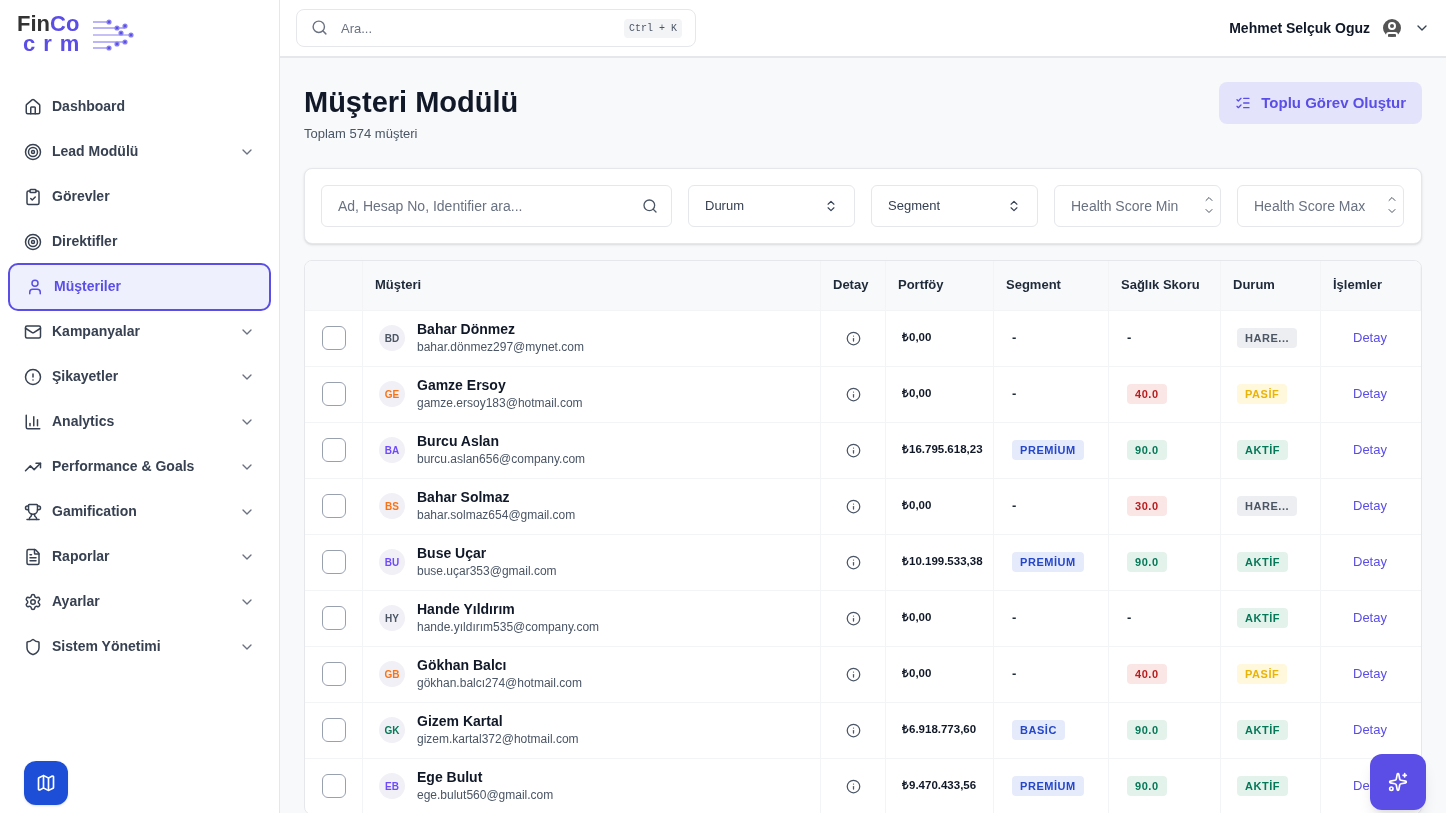 Image resolution: width=1446 pixels, height=813 pixels. Describe the element at coordinates (1147, 394) in the screenshot. I see `score-tag: 40.0` at that location.